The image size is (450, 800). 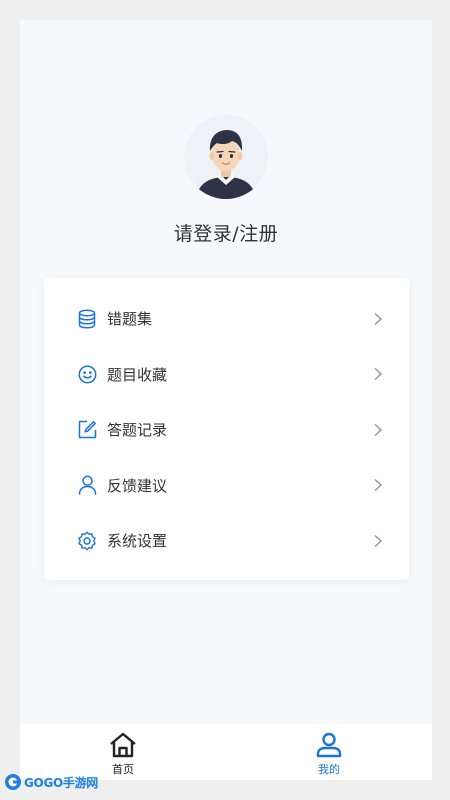 I want to click on profile-section: 请登录/注册, so click(x=226, y=180).